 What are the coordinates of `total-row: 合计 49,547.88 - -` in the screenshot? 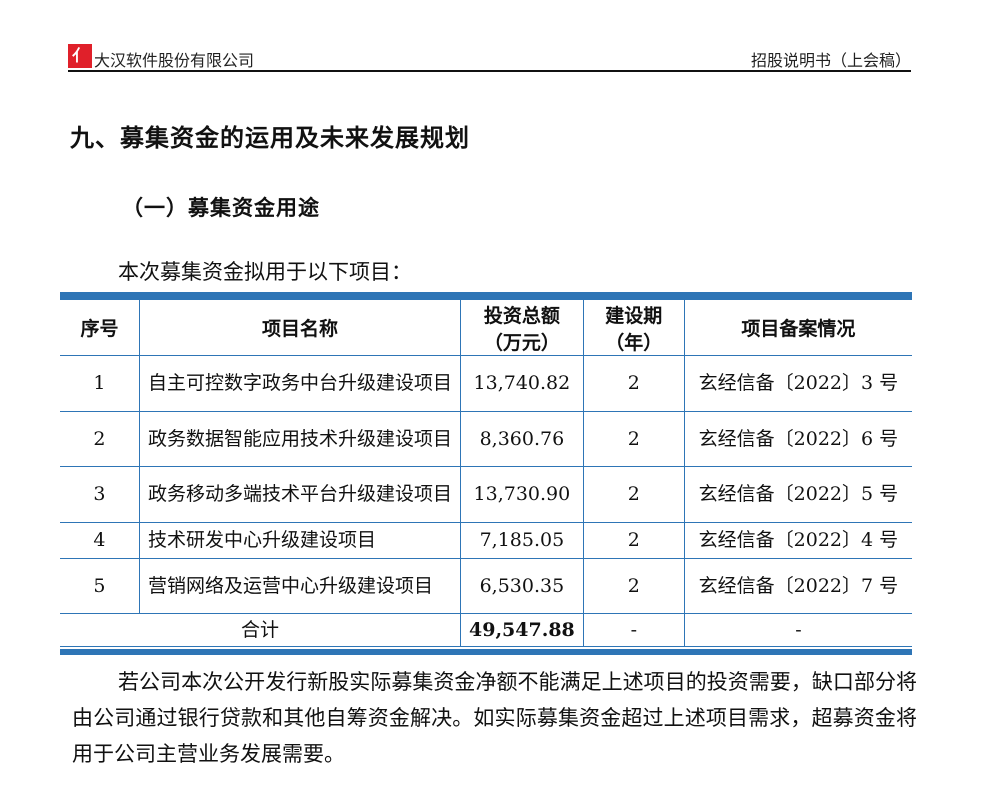 It's located at (486, 630).